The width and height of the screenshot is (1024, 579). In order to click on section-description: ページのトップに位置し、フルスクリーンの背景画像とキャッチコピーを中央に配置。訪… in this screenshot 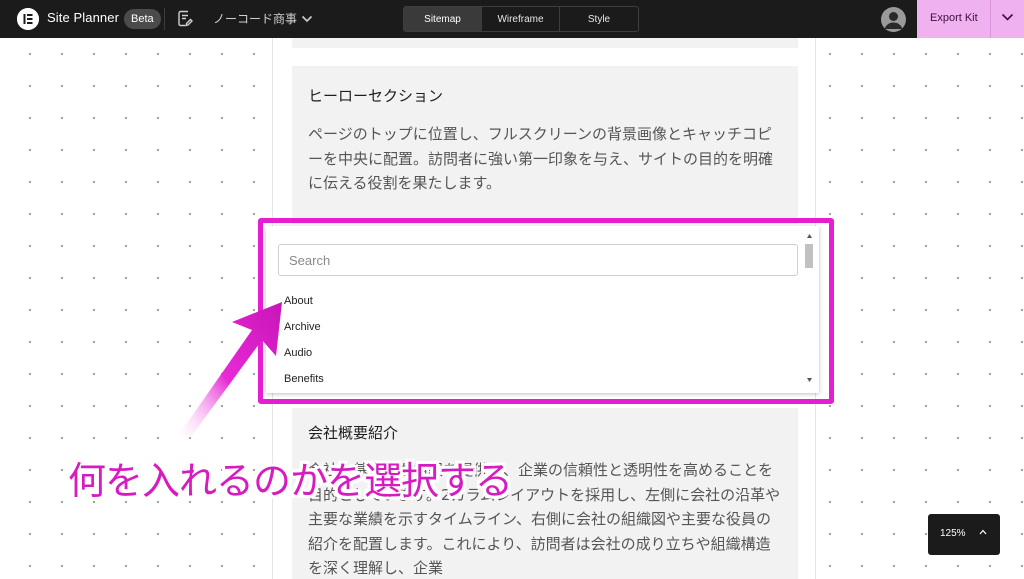, I will do `click(541, 158)`.